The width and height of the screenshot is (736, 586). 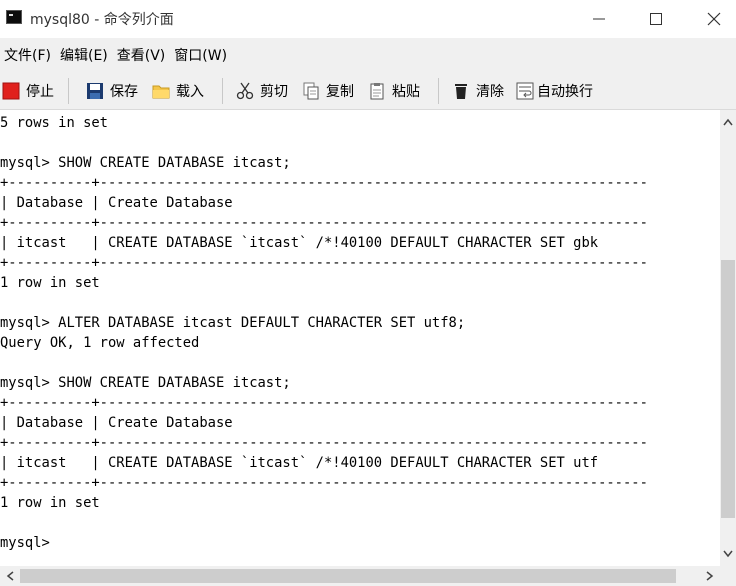 I want to click on minimize-icon, so click(x=599, y=19).